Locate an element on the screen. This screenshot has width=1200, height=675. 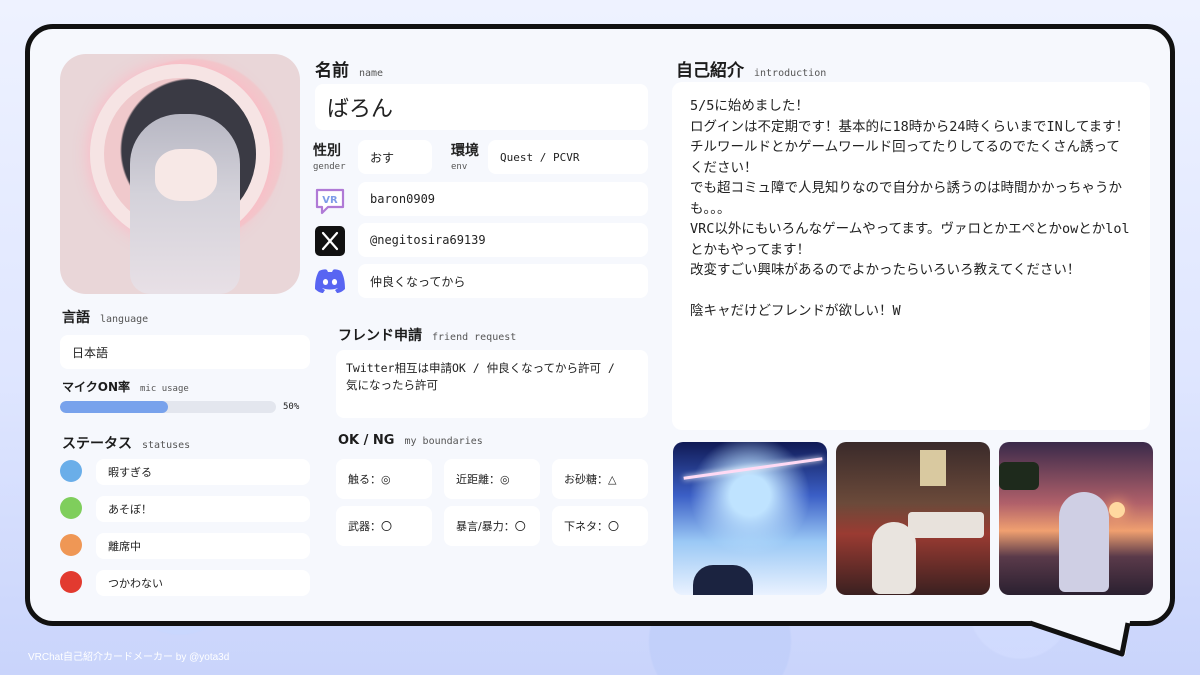
mic-usage-bar is located at coordinates (168, 407).